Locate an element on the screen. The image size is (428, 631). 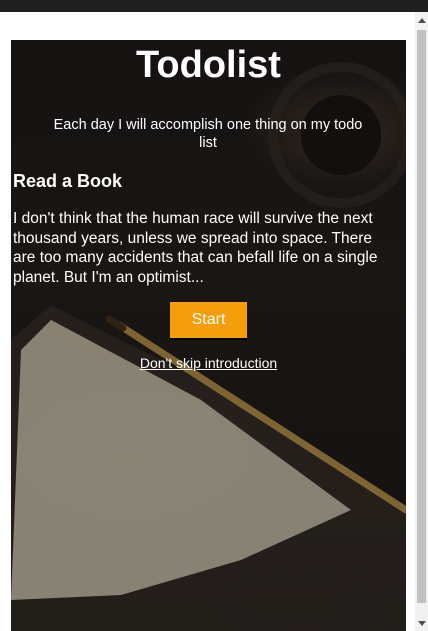
task-heading: Read a Book is located at coordinates (68, 181).